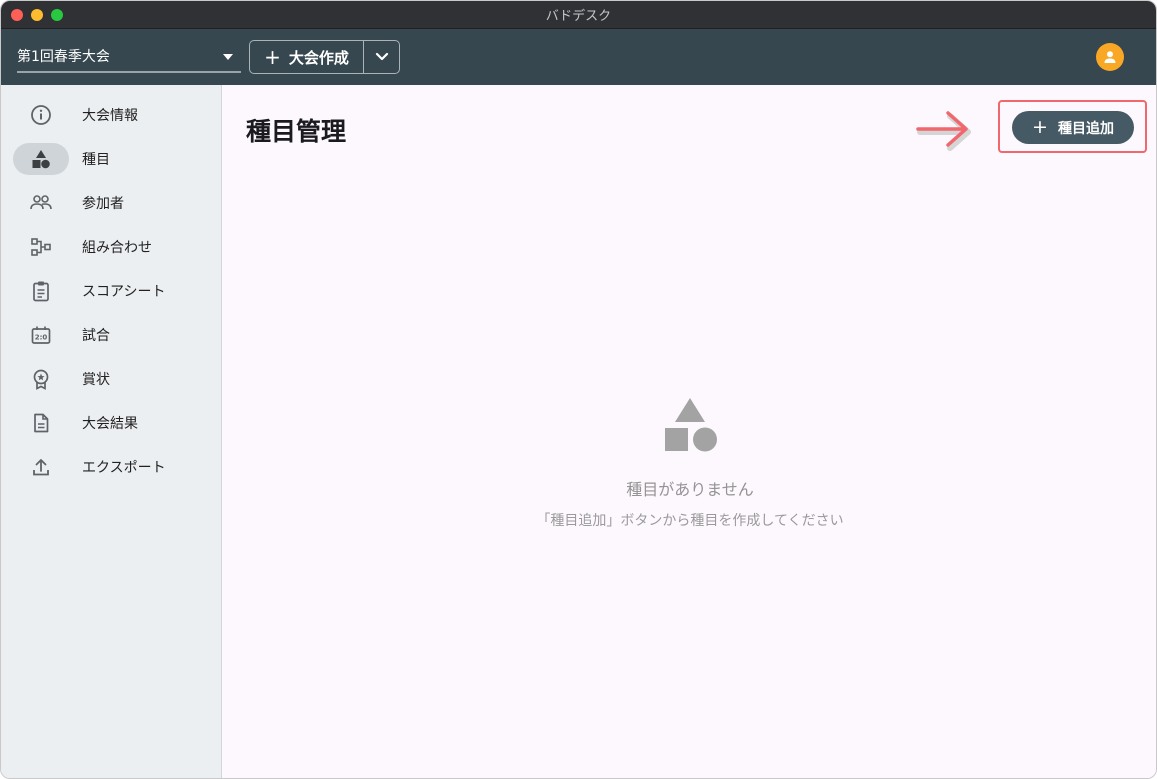 The height and width of the screenshot is (779, 1157). What do you see at coordinates (318, 57) in the screenshot?
I see `create-tournament-label: 大会作成` at bounding box center [318, 57].